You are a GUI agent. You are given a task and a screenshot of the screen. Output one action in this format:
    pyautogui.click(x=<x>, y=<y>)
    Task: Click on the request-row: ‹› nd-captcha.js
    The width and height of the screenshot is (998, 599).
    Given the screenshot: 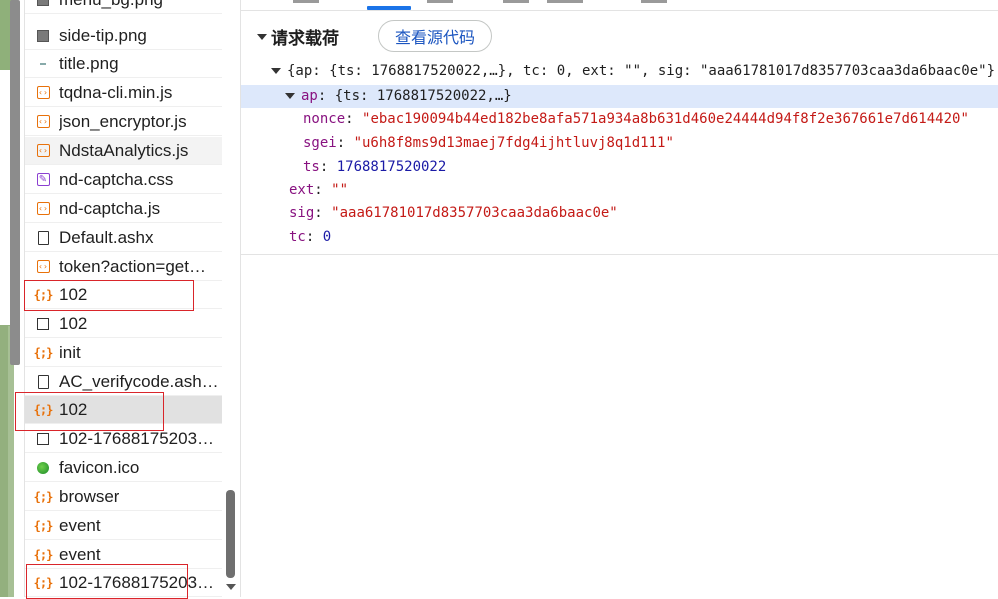 What is the action you would take?
    pyautogui.click(x=124, y=209)
    